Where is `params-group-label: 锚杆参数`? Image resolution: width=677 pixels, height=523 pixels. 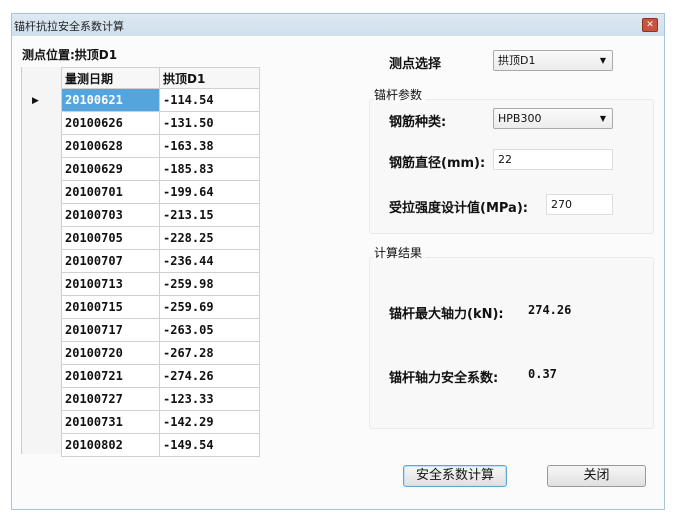
params-group-label: 锚杆参数 is located at coordinates (400, 94).